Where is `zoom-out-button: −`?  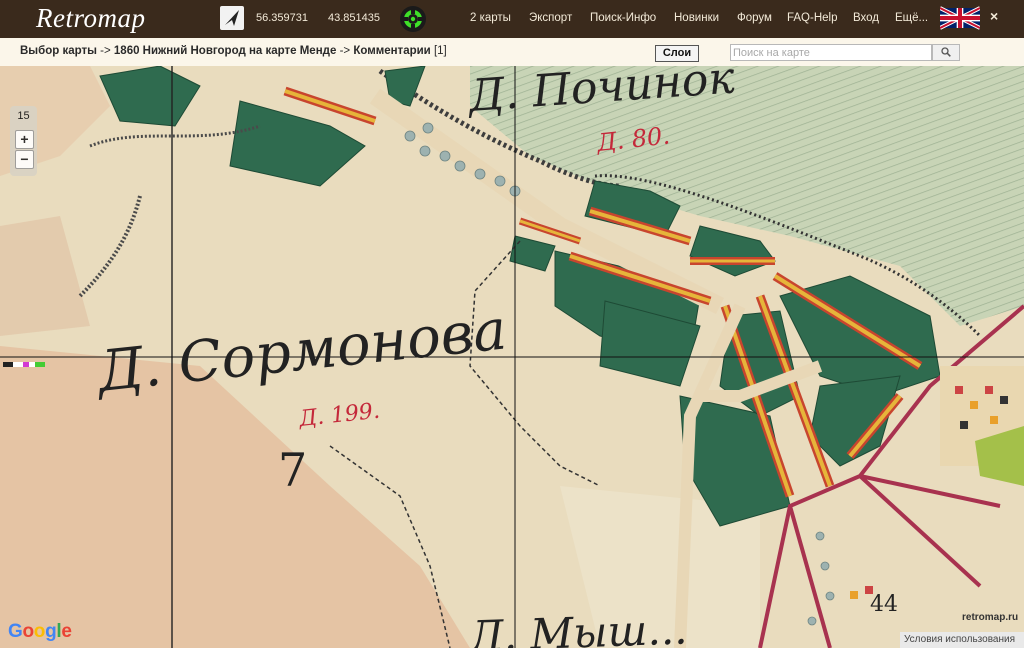
zoom-out-button: − is located at coordinates (24, 159).